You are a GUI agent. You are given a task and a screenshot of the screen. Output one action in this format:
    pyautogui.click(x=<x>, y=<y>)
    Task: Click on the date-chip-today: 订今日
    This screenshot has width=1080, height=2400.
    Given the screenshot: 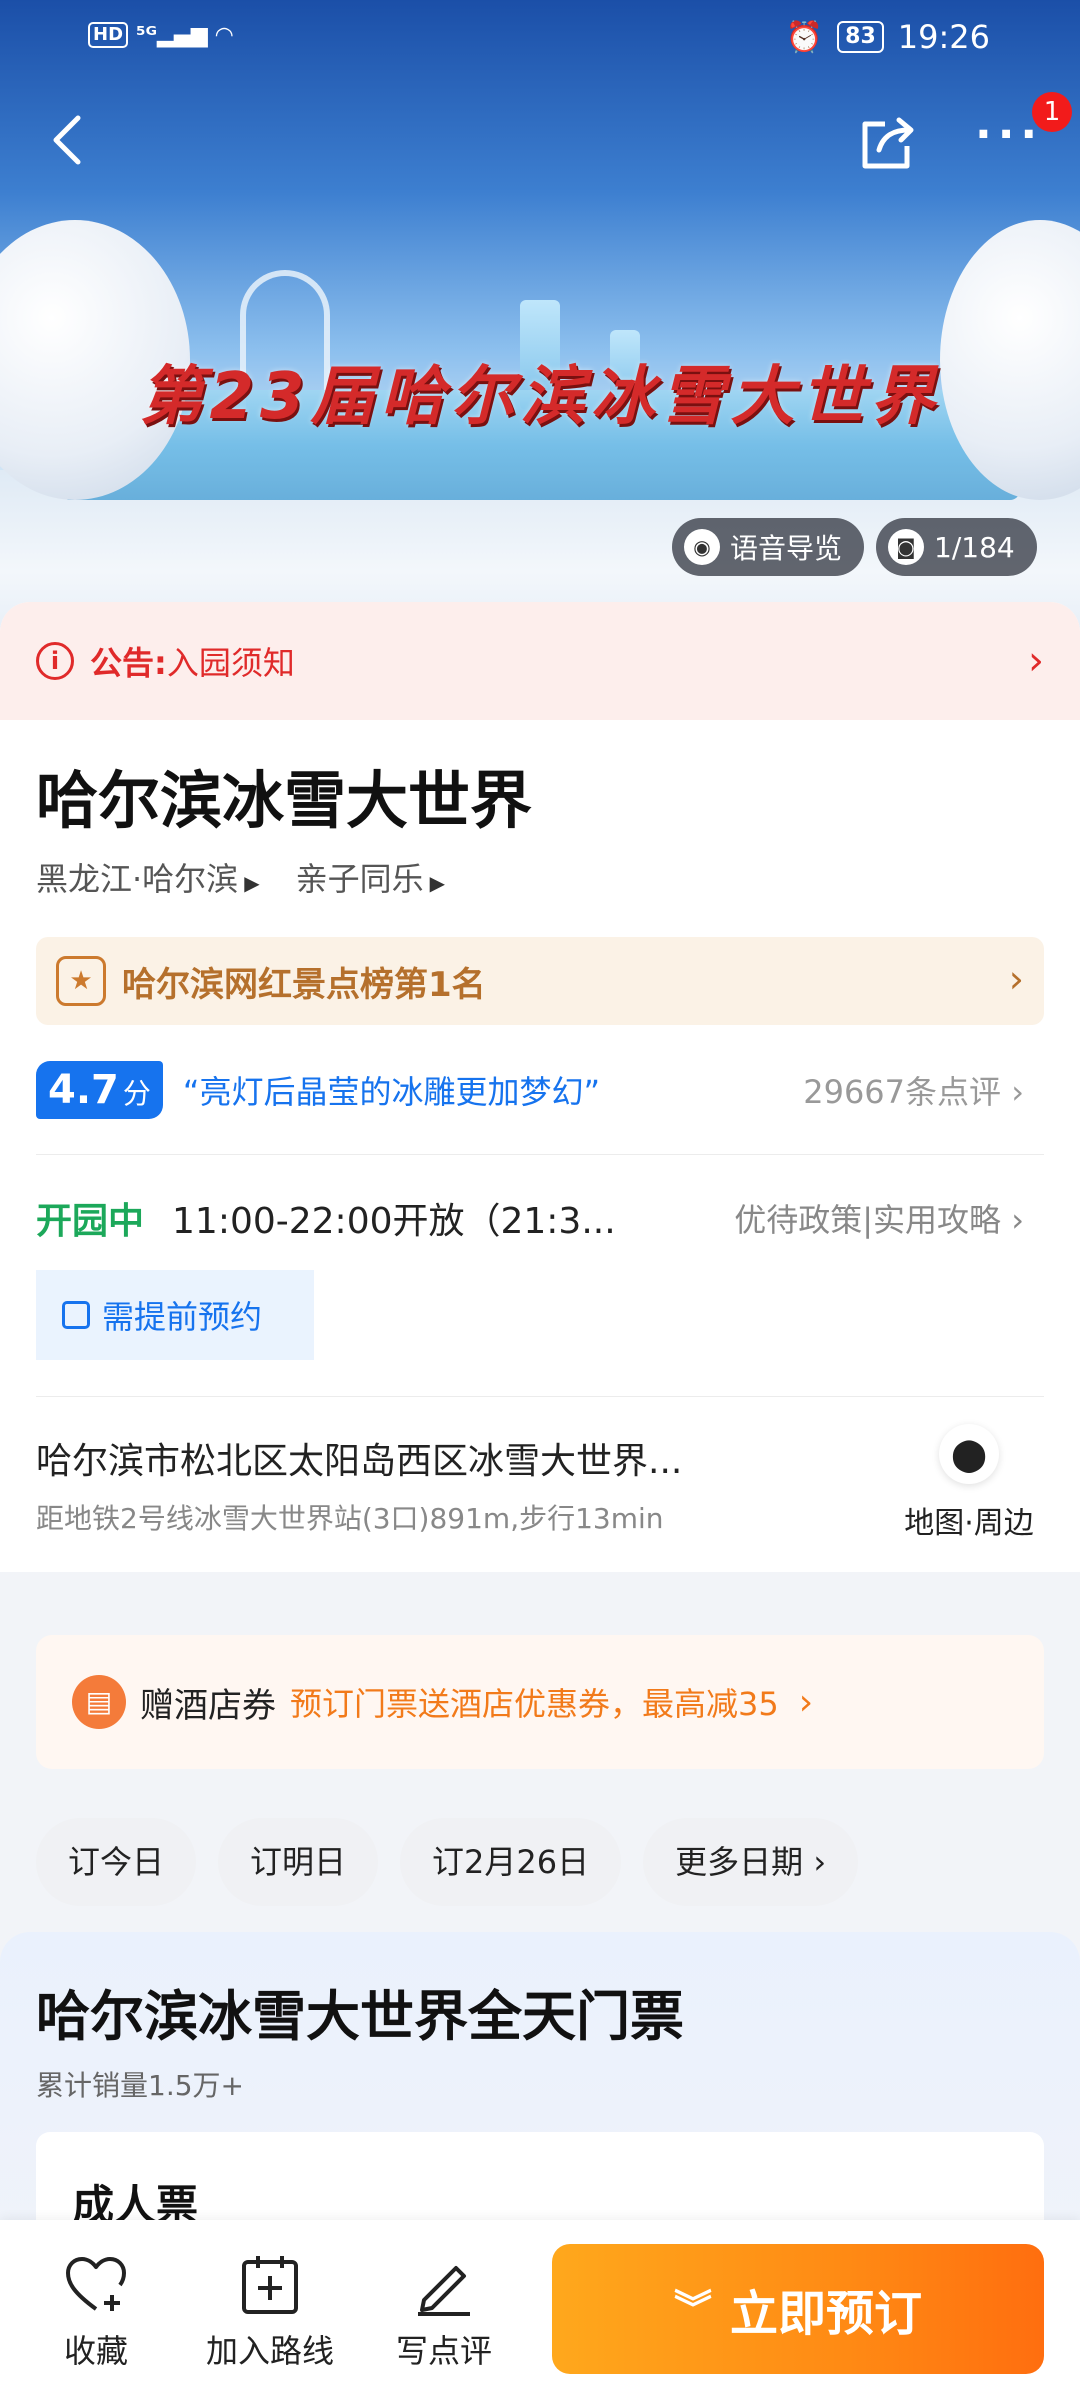 What is the action you would take?
    pyautogui.click(x=116, y=1862)
    